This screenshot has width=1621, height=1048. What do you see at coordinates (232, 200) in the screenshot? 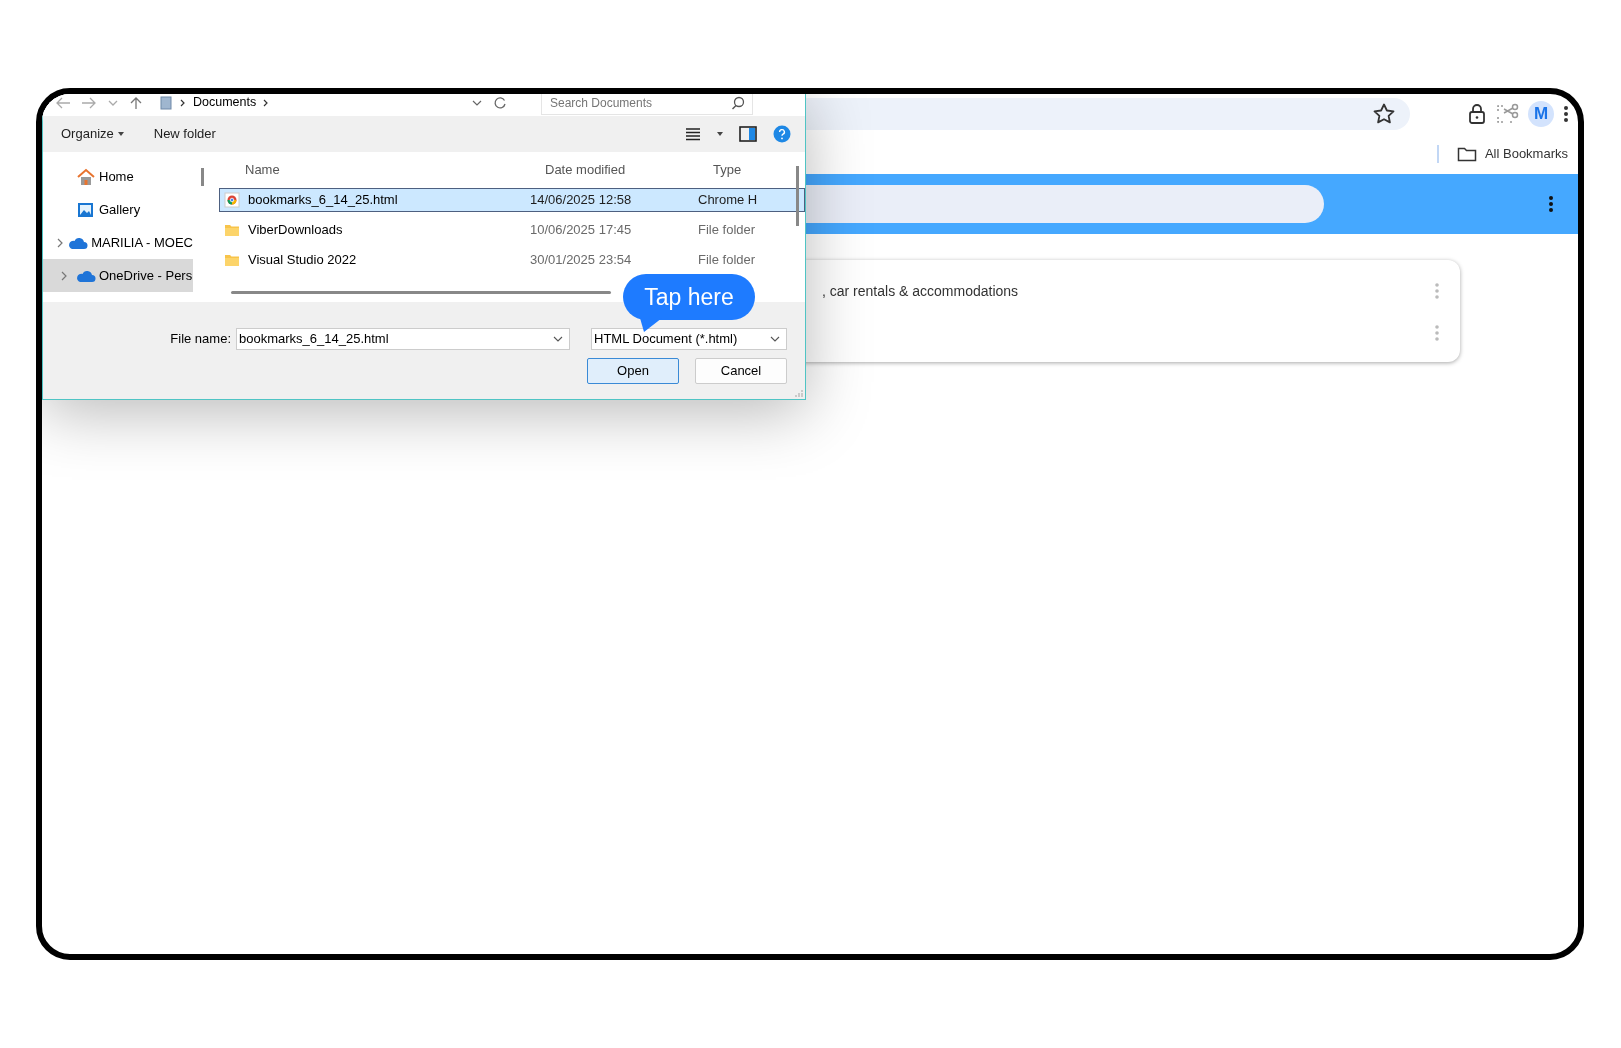
I see `html-file-icon` at bounding box center [232, 200].